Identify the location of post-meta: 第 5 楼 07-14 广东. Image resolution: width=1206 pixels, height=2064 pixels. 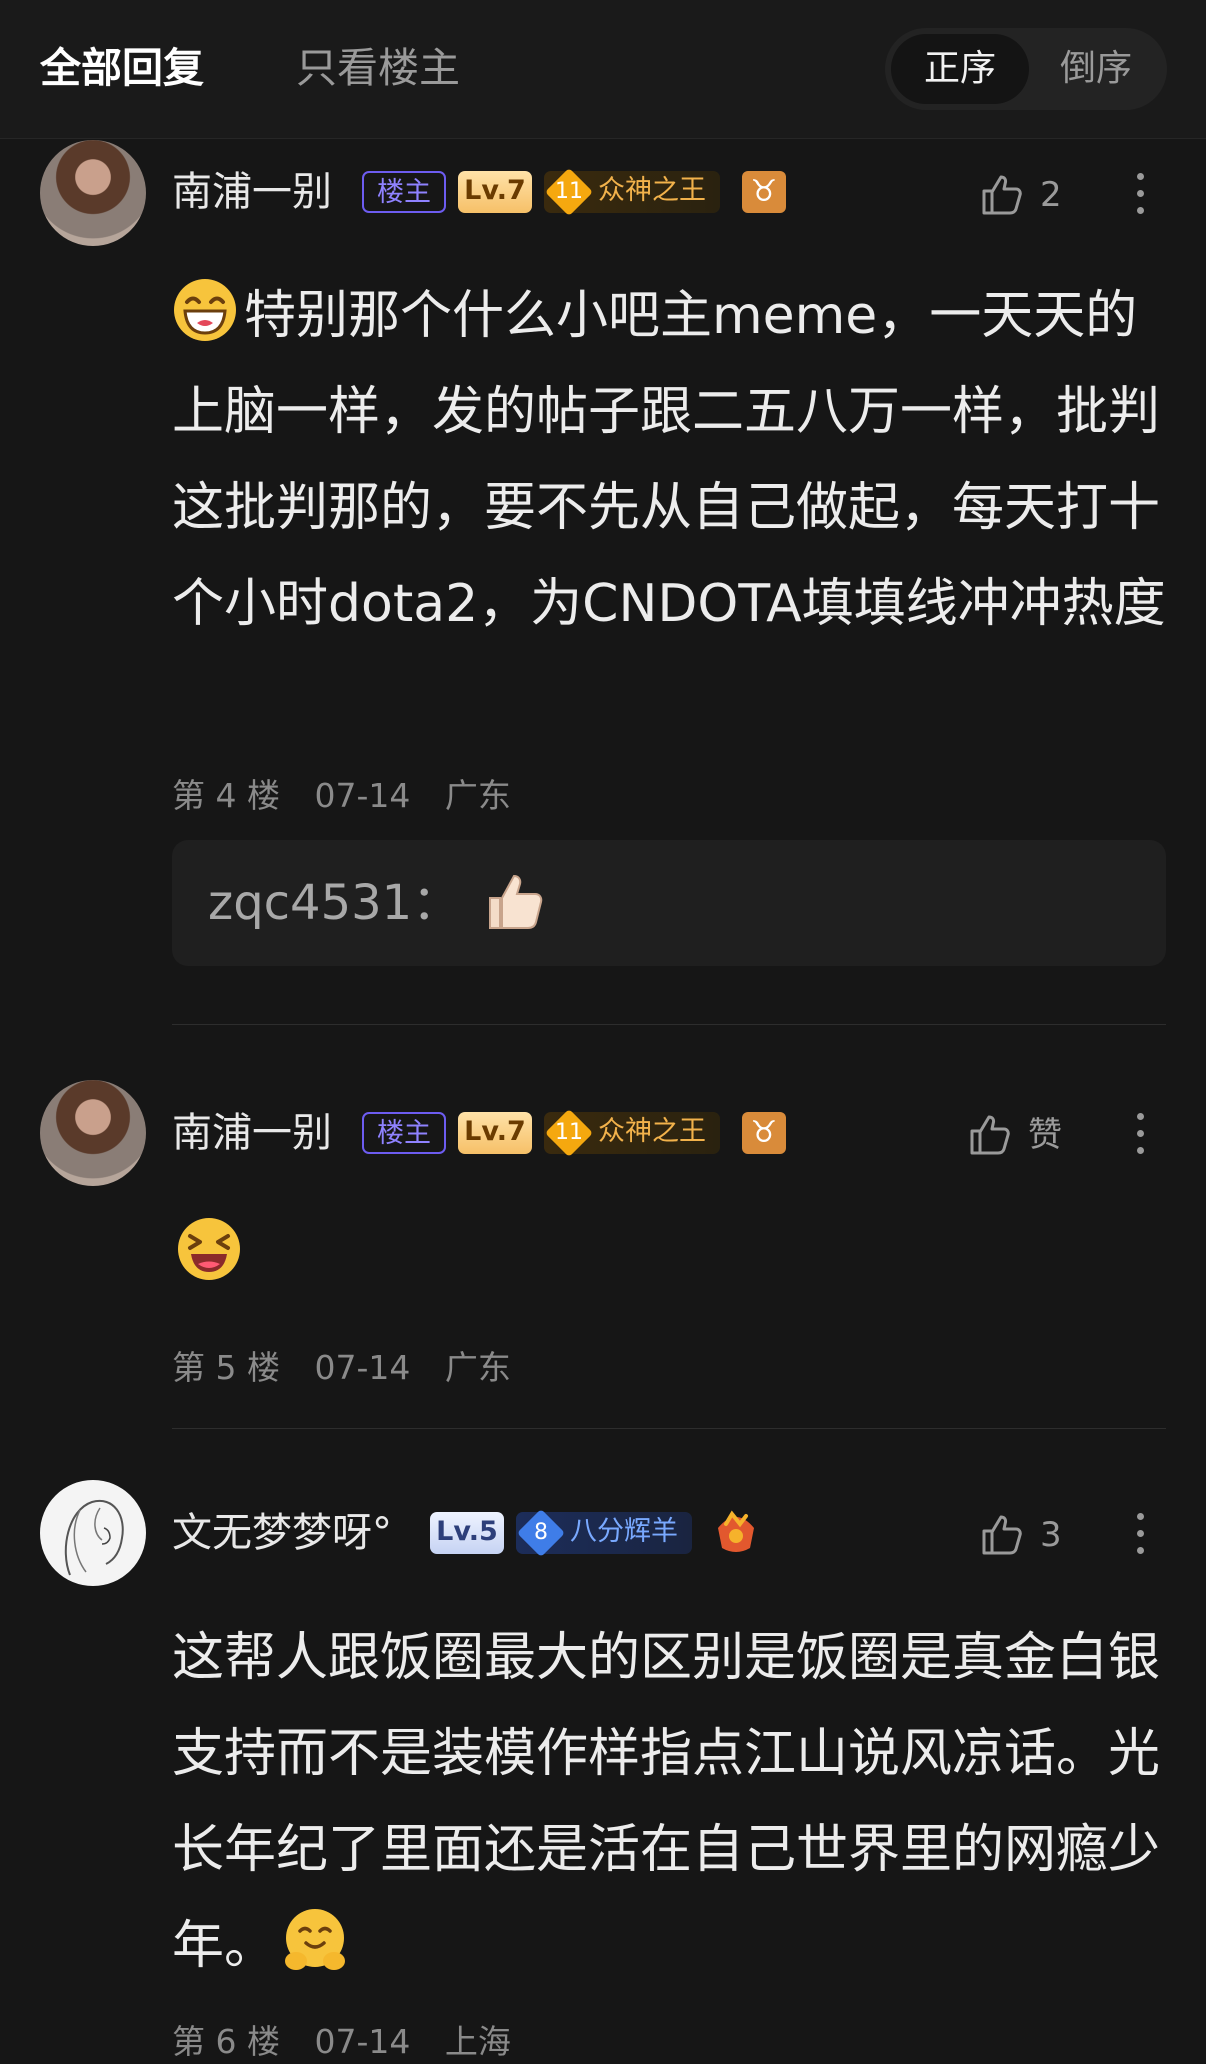
(353, 1368).